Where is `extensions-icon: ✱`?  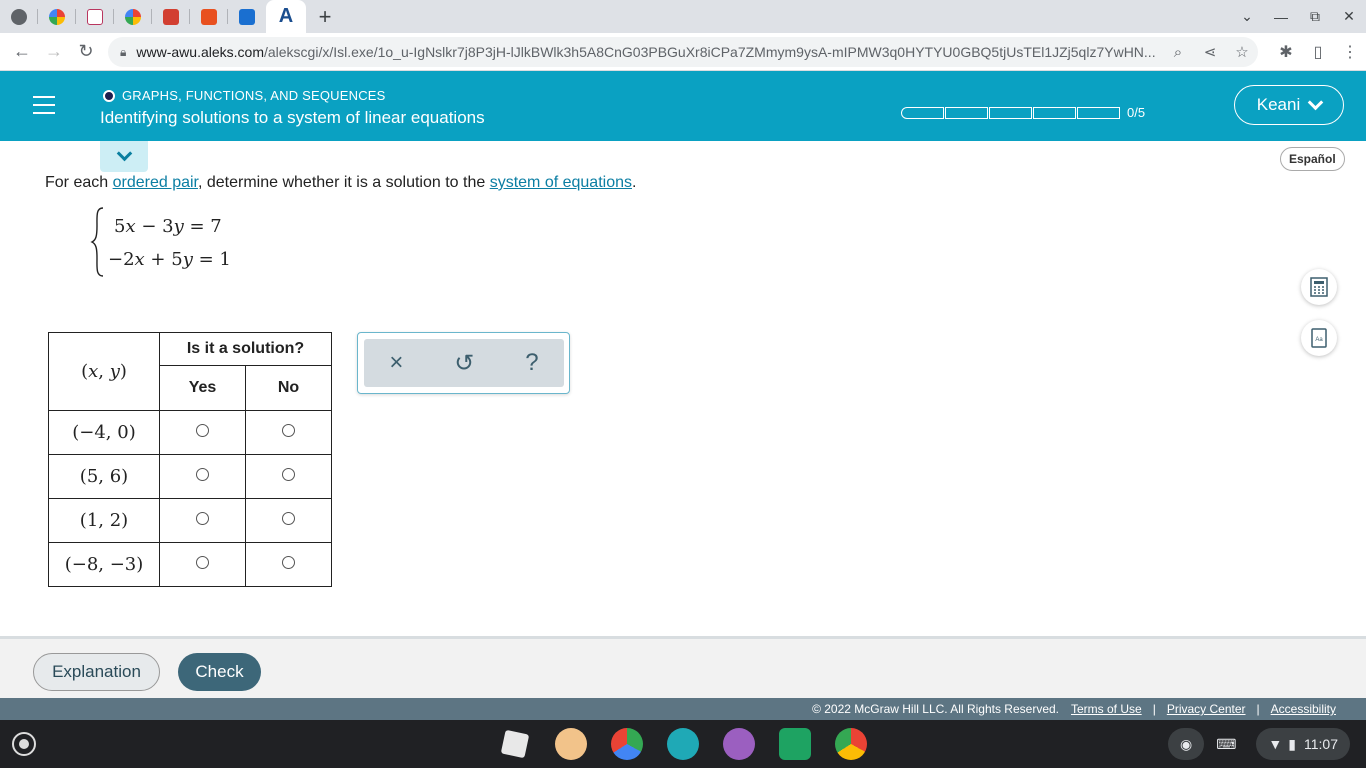 extensions-icon: ✱ is located at coordinates (1286, 52).